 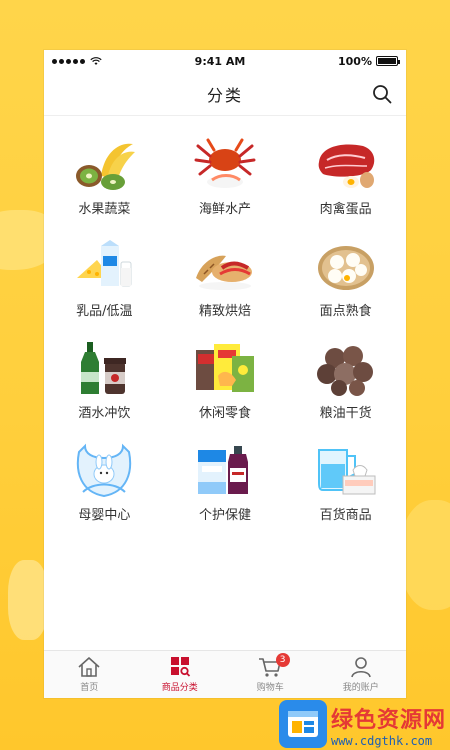 I want to click on category-seafood: 海鲜水产, so click(x=225, y=178).